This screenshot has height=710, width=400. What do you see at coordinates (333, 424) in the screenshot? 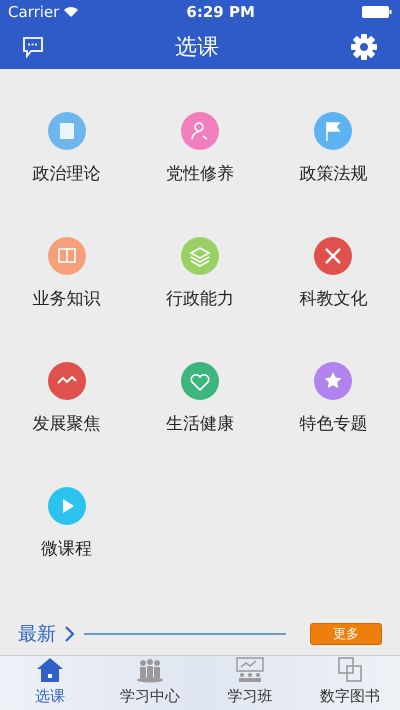
I see `category-label: 特色专题` at bounding box center [333, 424].